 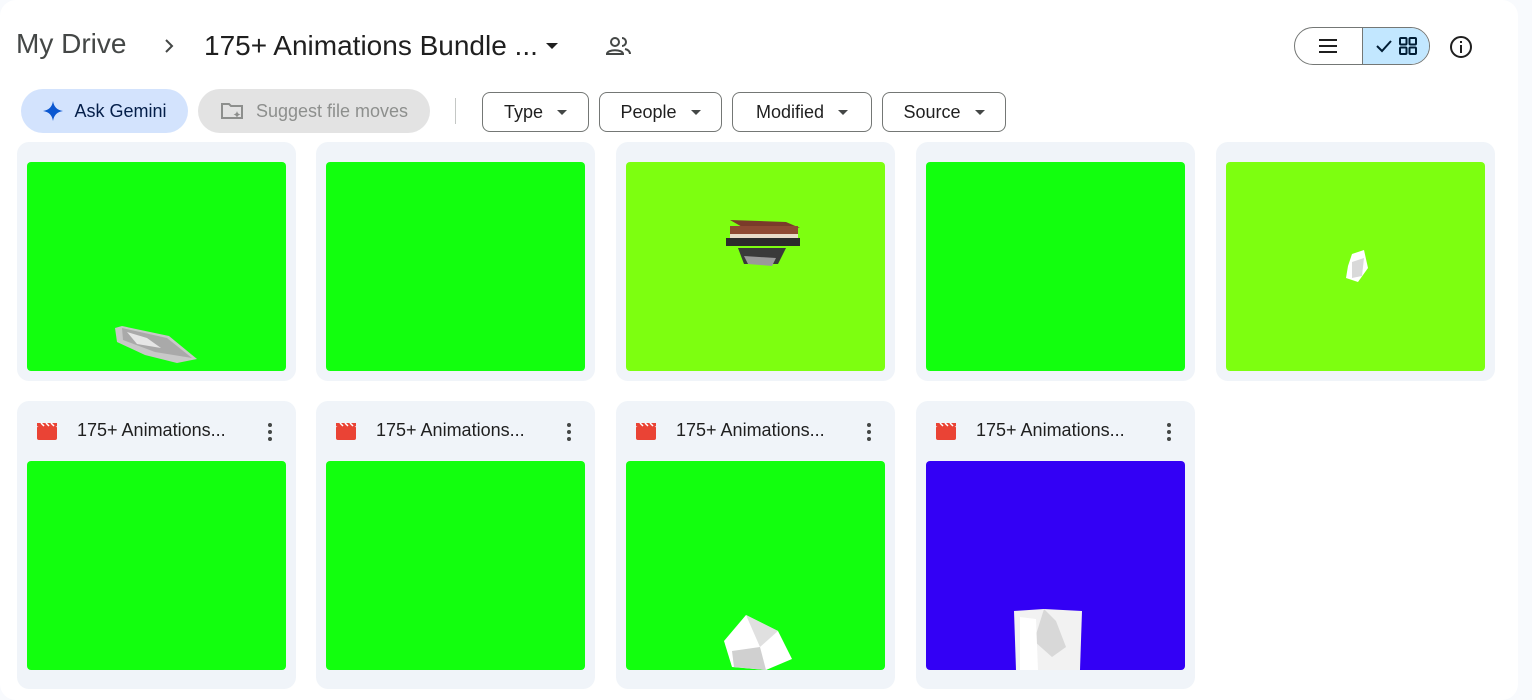 What do you see at coordinates (231, 111) in the screenshot?
I see `folder-sparkle-icon` at bounding box center [231, 111].